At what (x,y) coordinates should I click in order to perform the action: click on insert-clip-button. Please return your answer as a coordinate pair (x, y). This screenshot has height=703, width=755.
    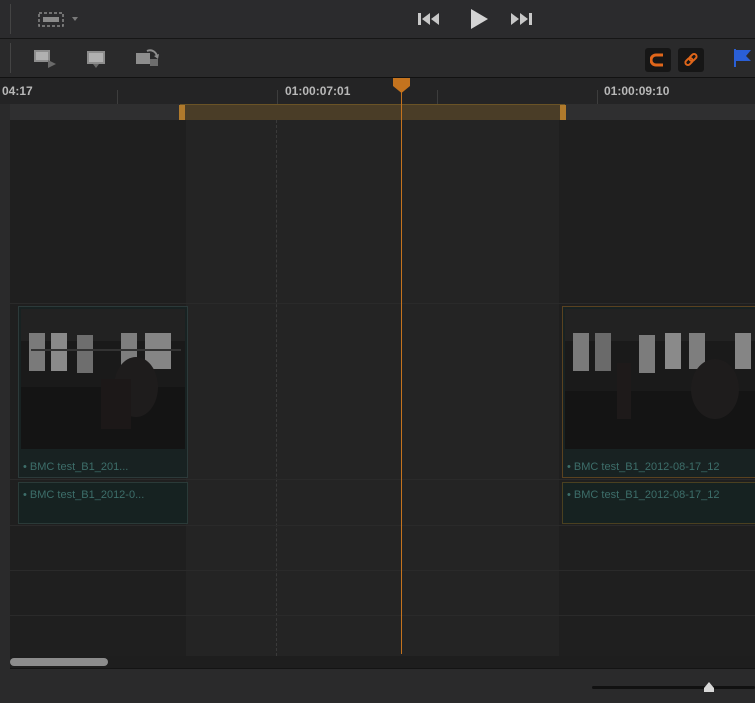
    Looking at the image, I should click on (45, 58).